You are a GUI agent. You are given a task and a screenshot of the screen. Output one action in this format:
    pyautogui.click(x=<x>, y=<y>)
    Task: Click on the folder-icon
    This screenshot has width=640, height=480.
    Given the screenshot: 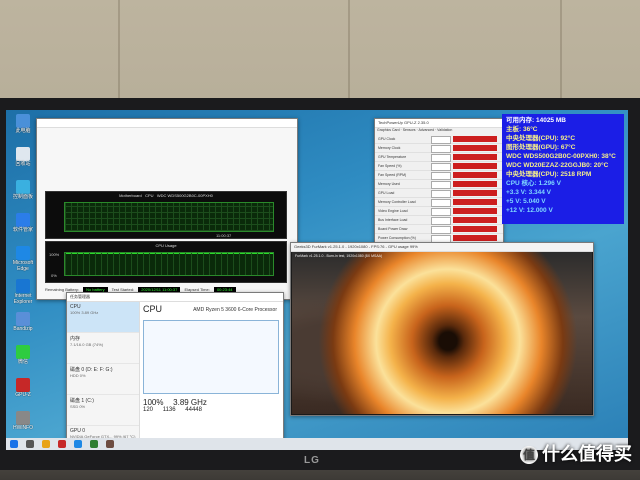 What is the action you would take?
    pyautogui.click(x=46, y=444)
    